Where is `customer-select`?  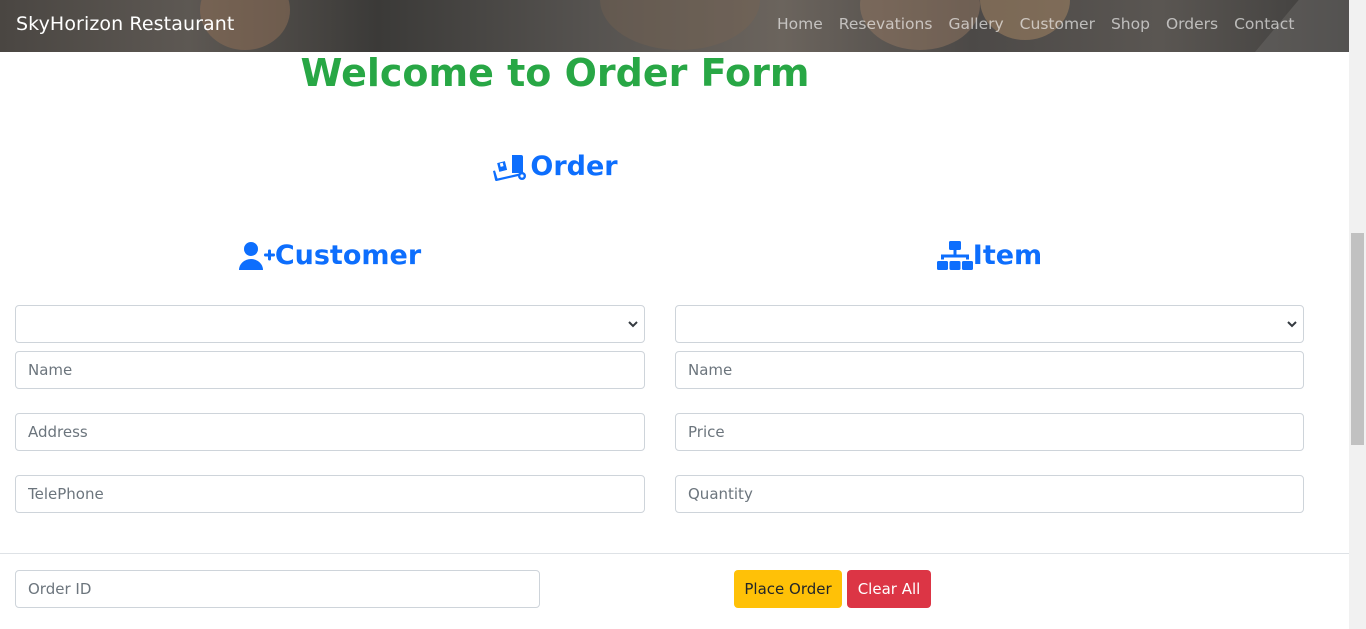
customer-select is located at coordinates (330, 324).